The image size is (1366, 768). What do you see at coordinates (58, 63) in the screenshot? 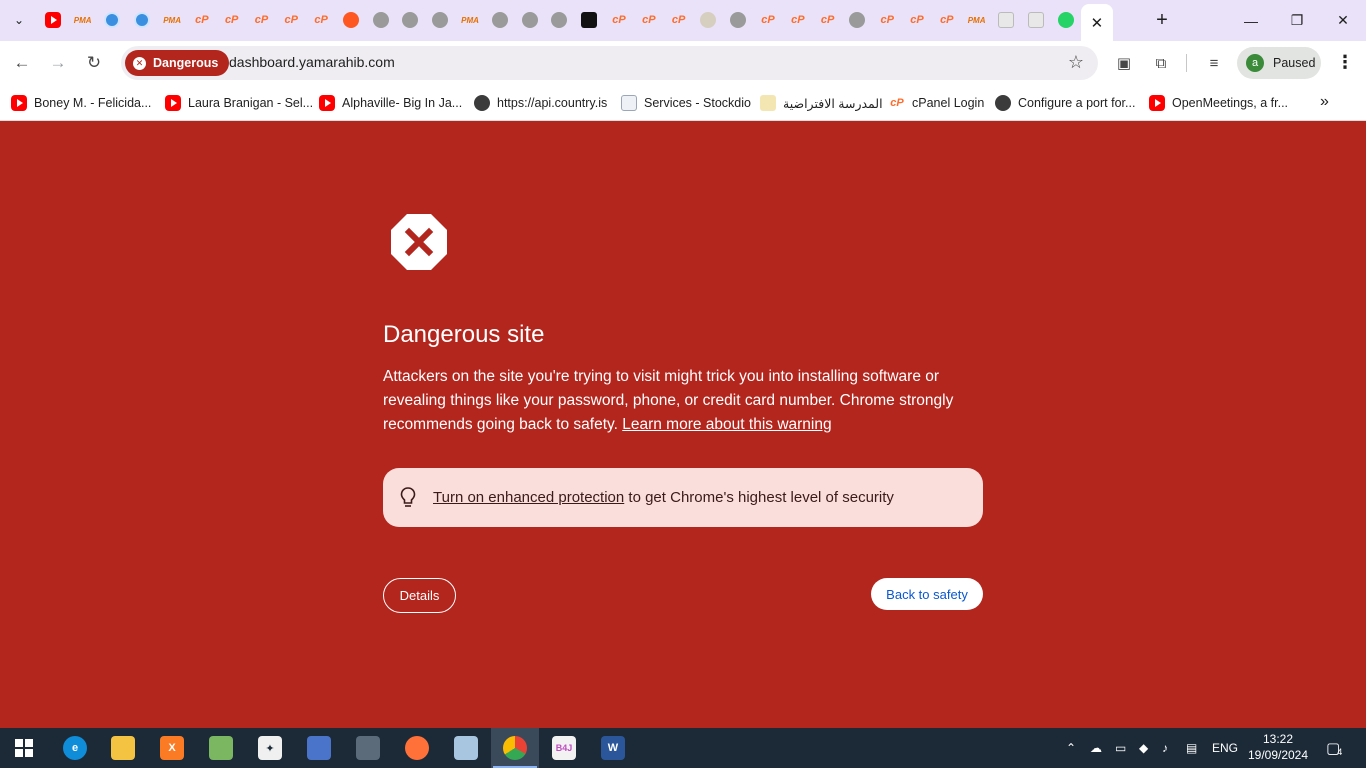
I see `forward-button: →` at bounding box center [58, 63].